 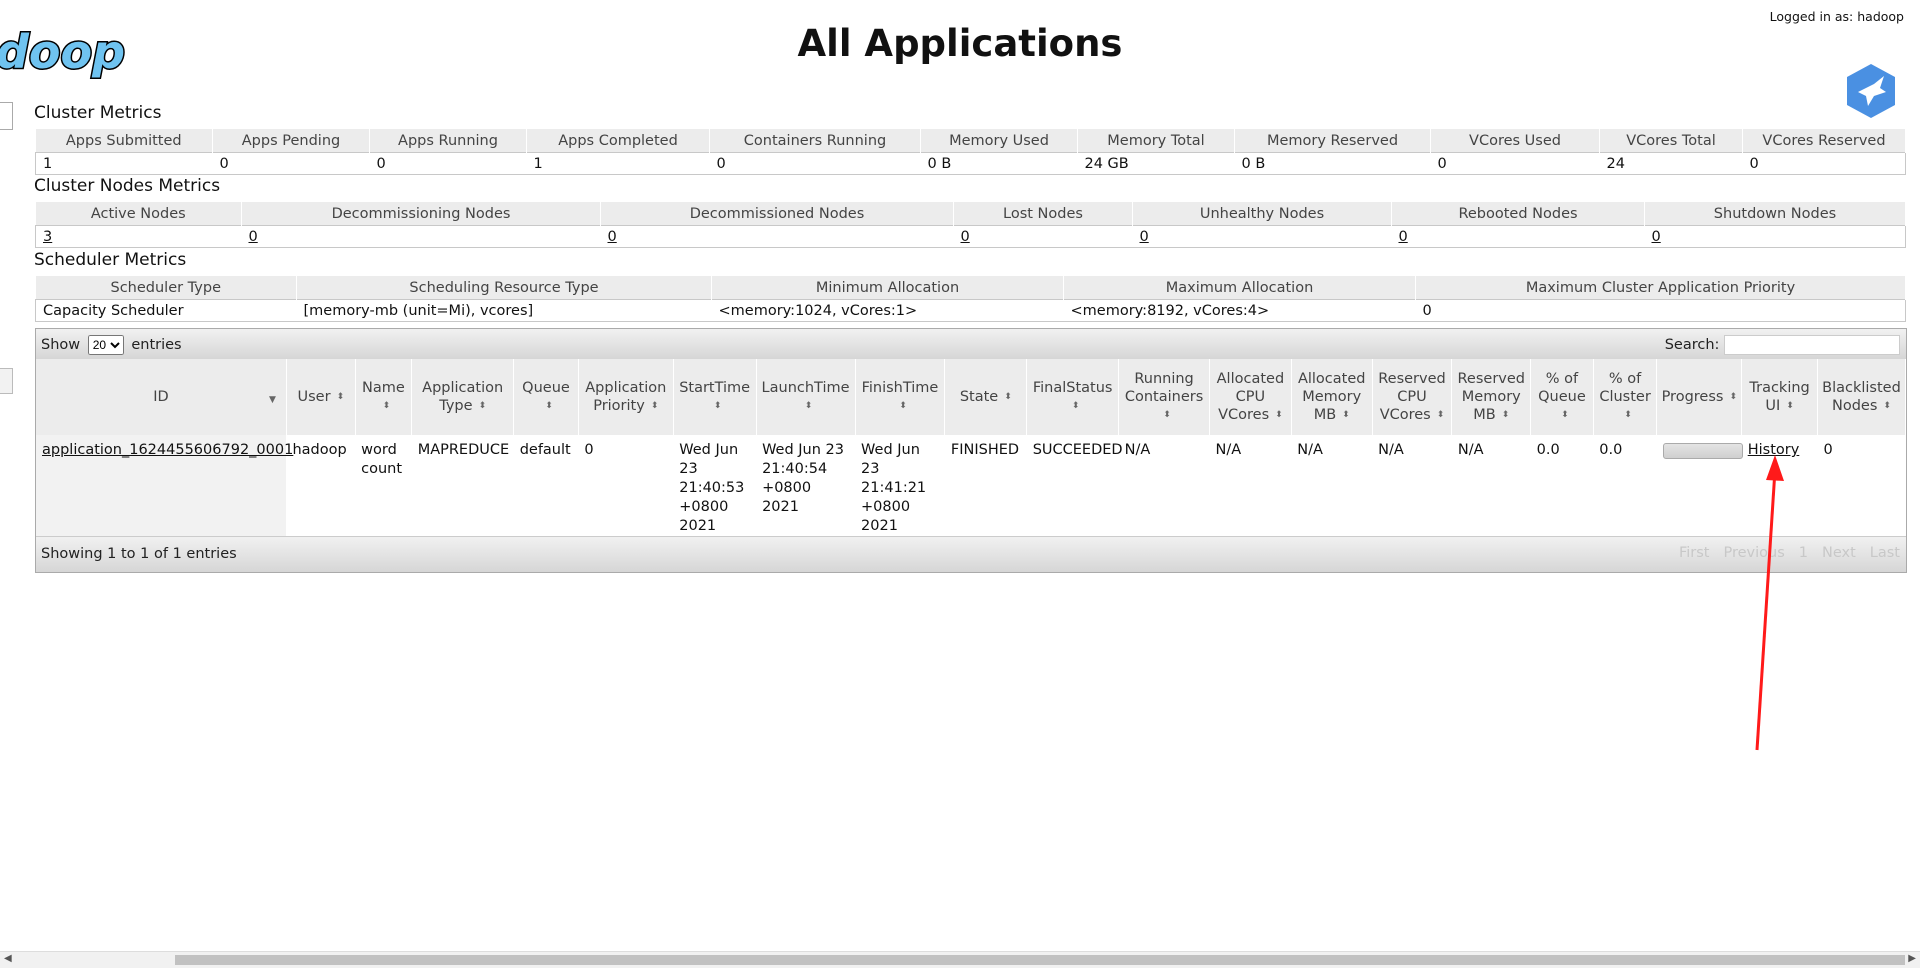 What do you see at coordinates (504, 310) in the screenshot?
I see `val-scheduling-resource-type: [memory-mb (unit=Mi), vcores]` at bounding box center [504, 310].